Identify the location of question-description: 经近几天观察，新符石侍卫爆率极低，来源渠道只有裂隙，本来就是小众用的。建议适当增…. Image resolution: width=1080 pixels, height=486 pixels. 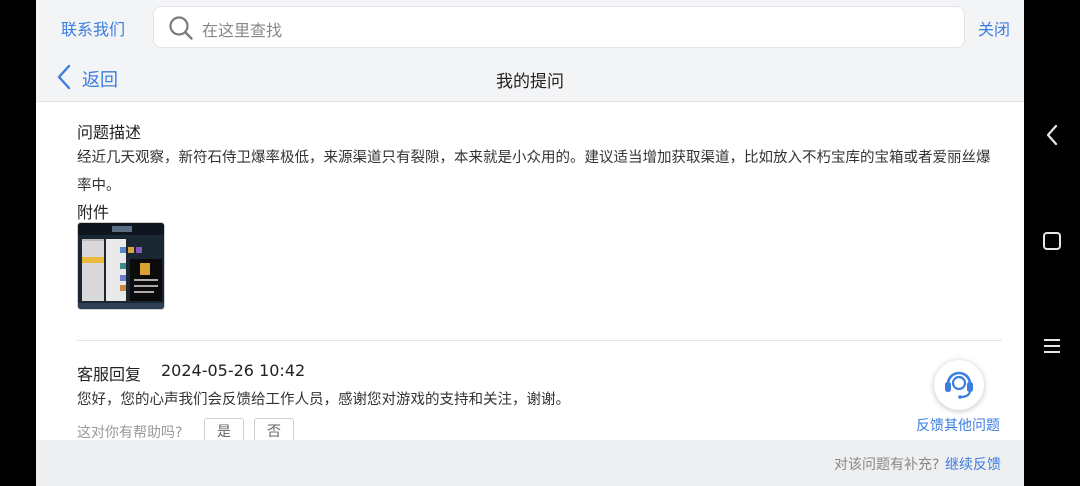
(534, 172).